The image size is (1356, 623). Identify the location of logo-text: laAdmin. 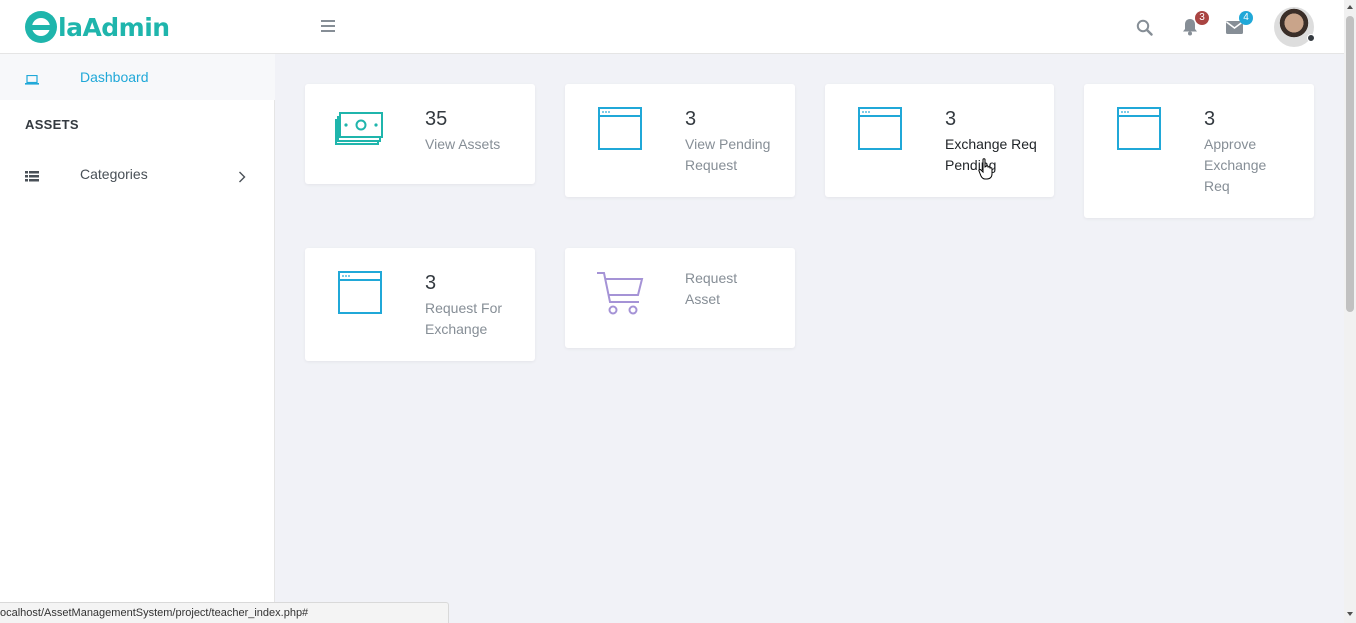
(114, 27).